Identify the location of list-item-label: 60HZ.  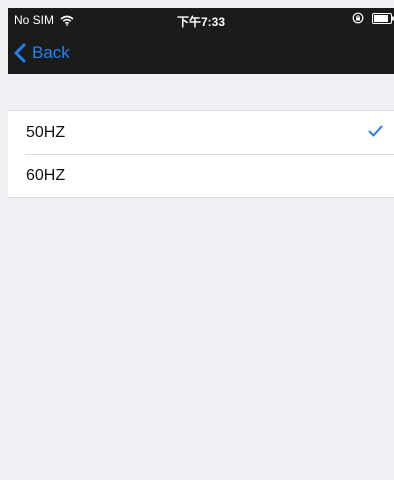
(46, 175).